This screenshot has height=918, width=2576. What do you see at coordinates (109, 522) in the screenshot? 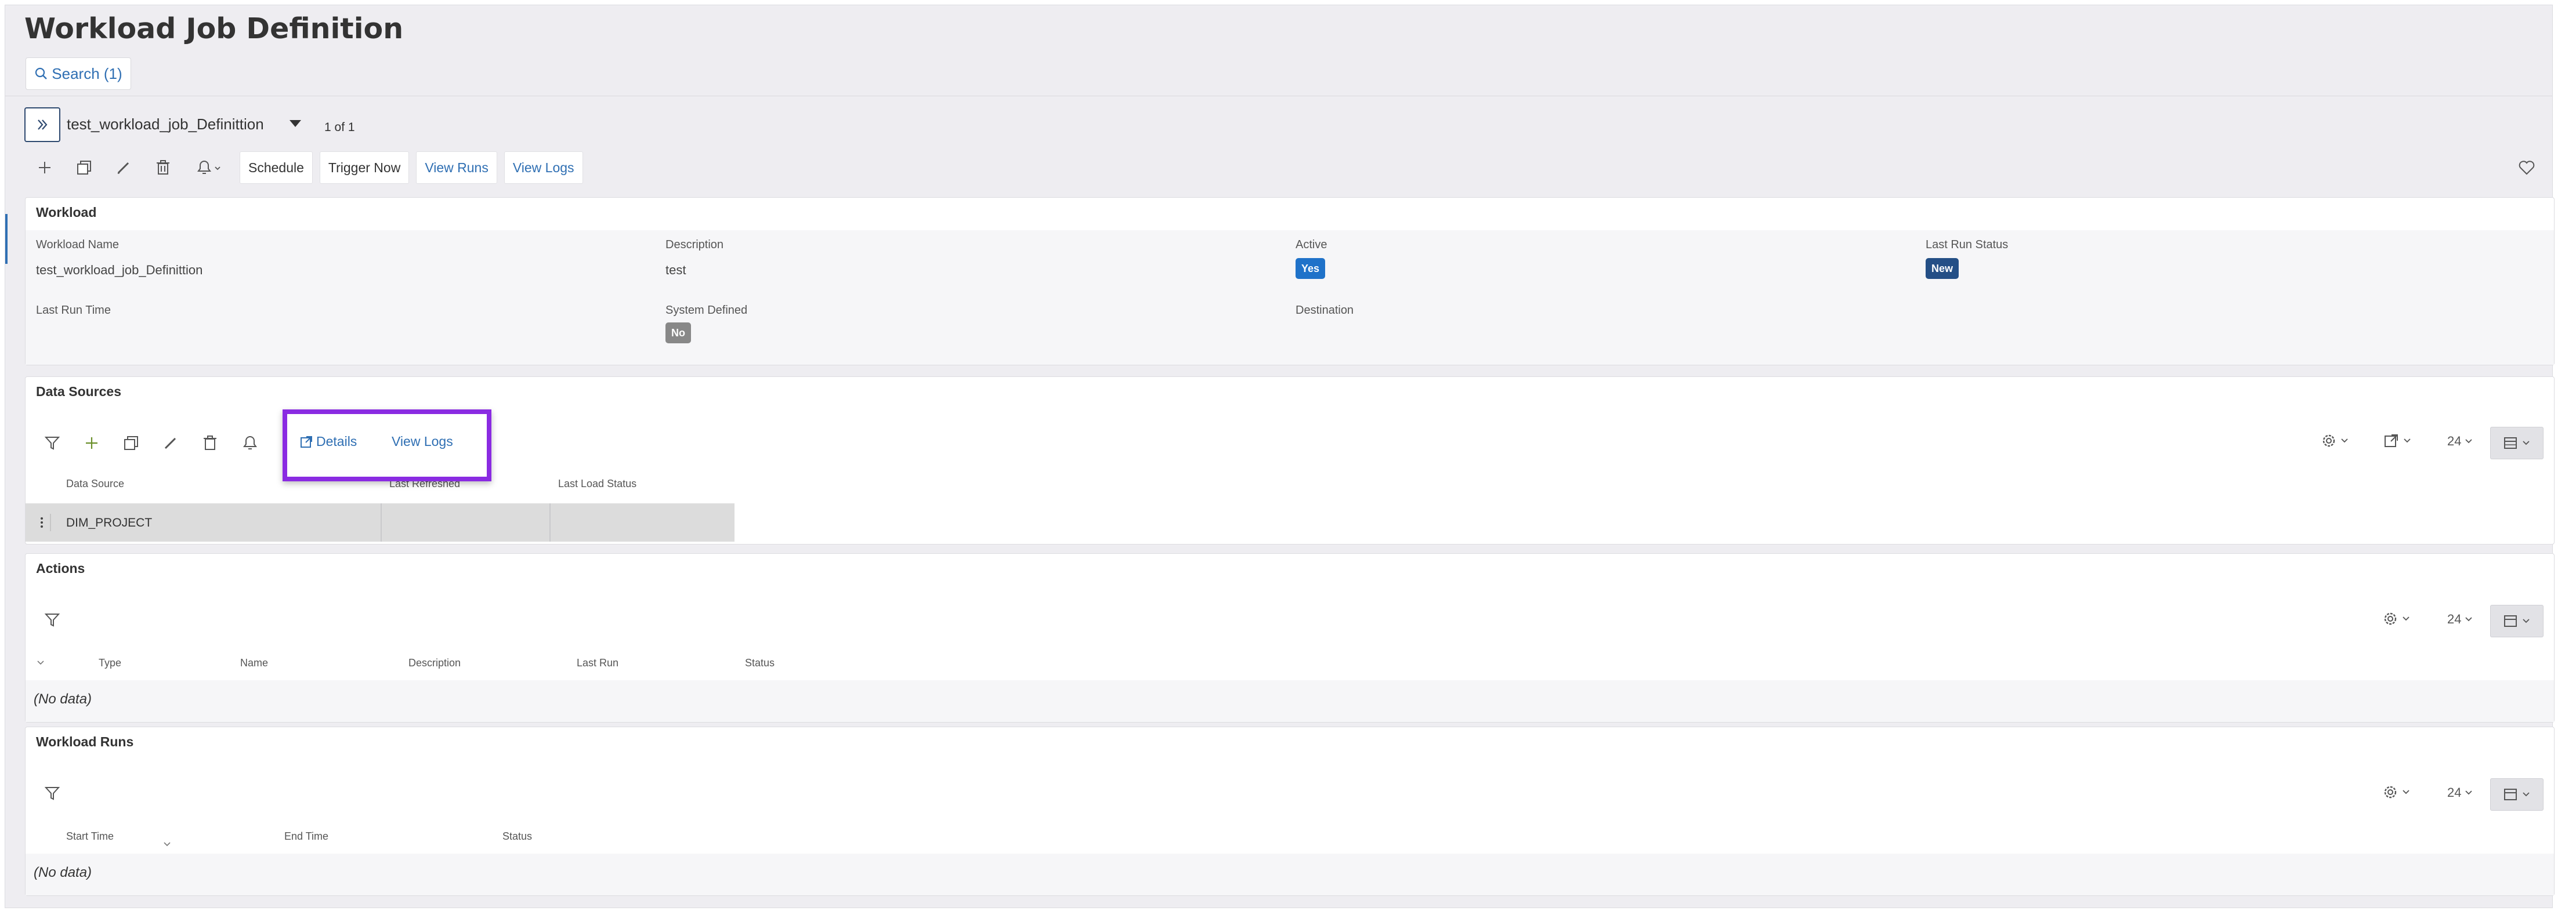
I see `cell-data-source: DIM_PROJECT` at bounding box center [109, 522].